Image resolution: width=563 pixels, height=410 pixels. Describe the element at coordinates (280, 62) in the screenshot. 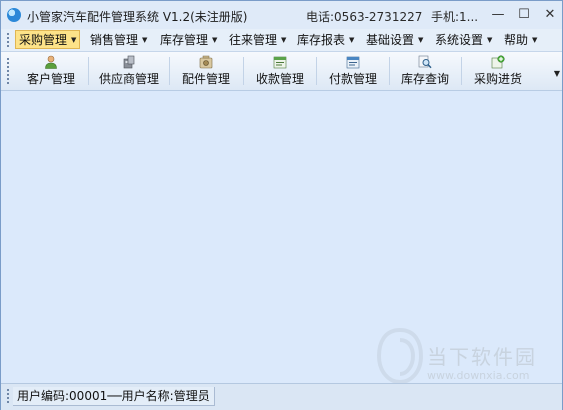

I see `receipt-icon` at that location.